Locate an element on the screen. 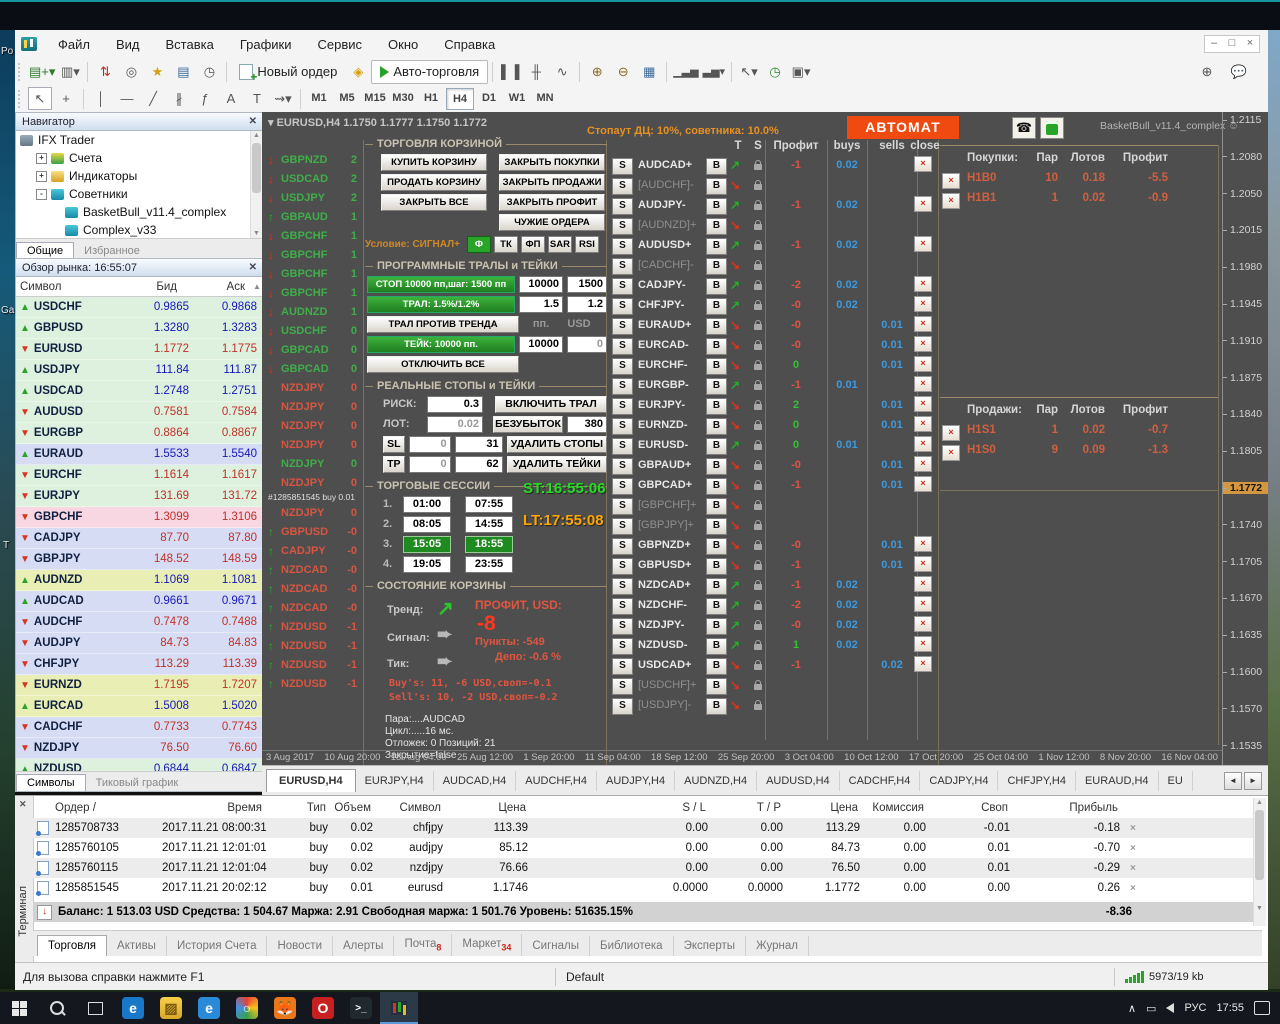 The image size is (1280, 1024). market-row-USDCAD: ▲ USDCAD 1.2748 1.2751 is located at coordinates (139, 391).